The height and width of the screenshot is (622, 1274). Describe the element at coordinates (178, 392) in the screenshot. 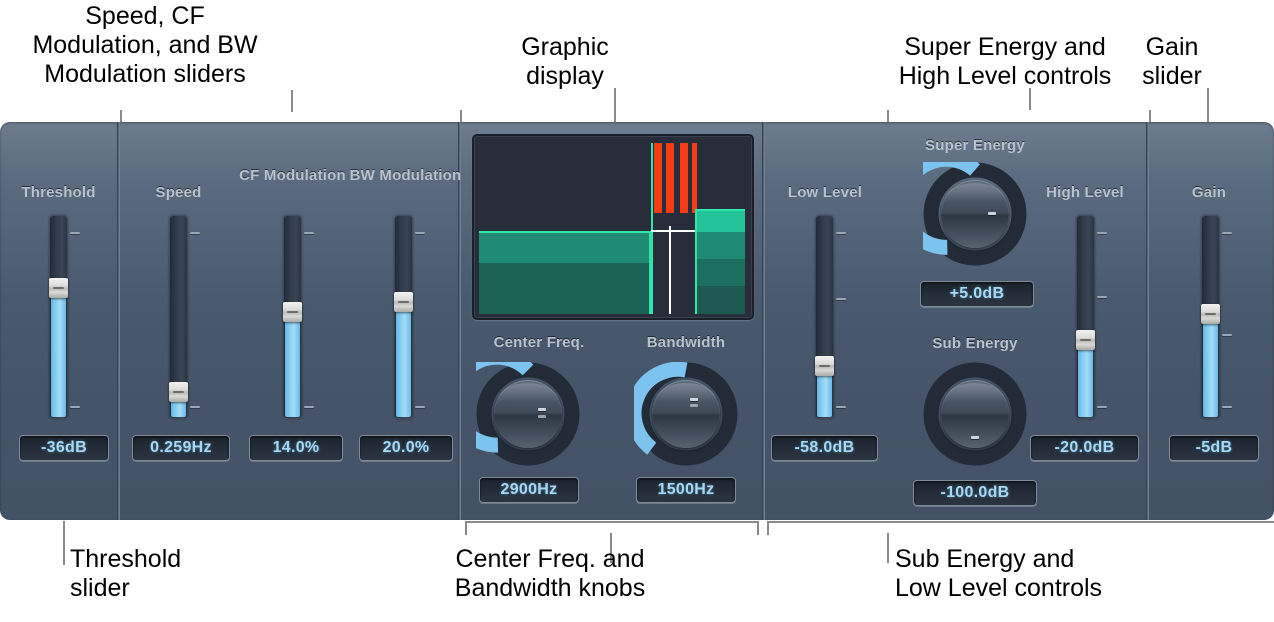

I see `speed-slider-thumb` at that location.